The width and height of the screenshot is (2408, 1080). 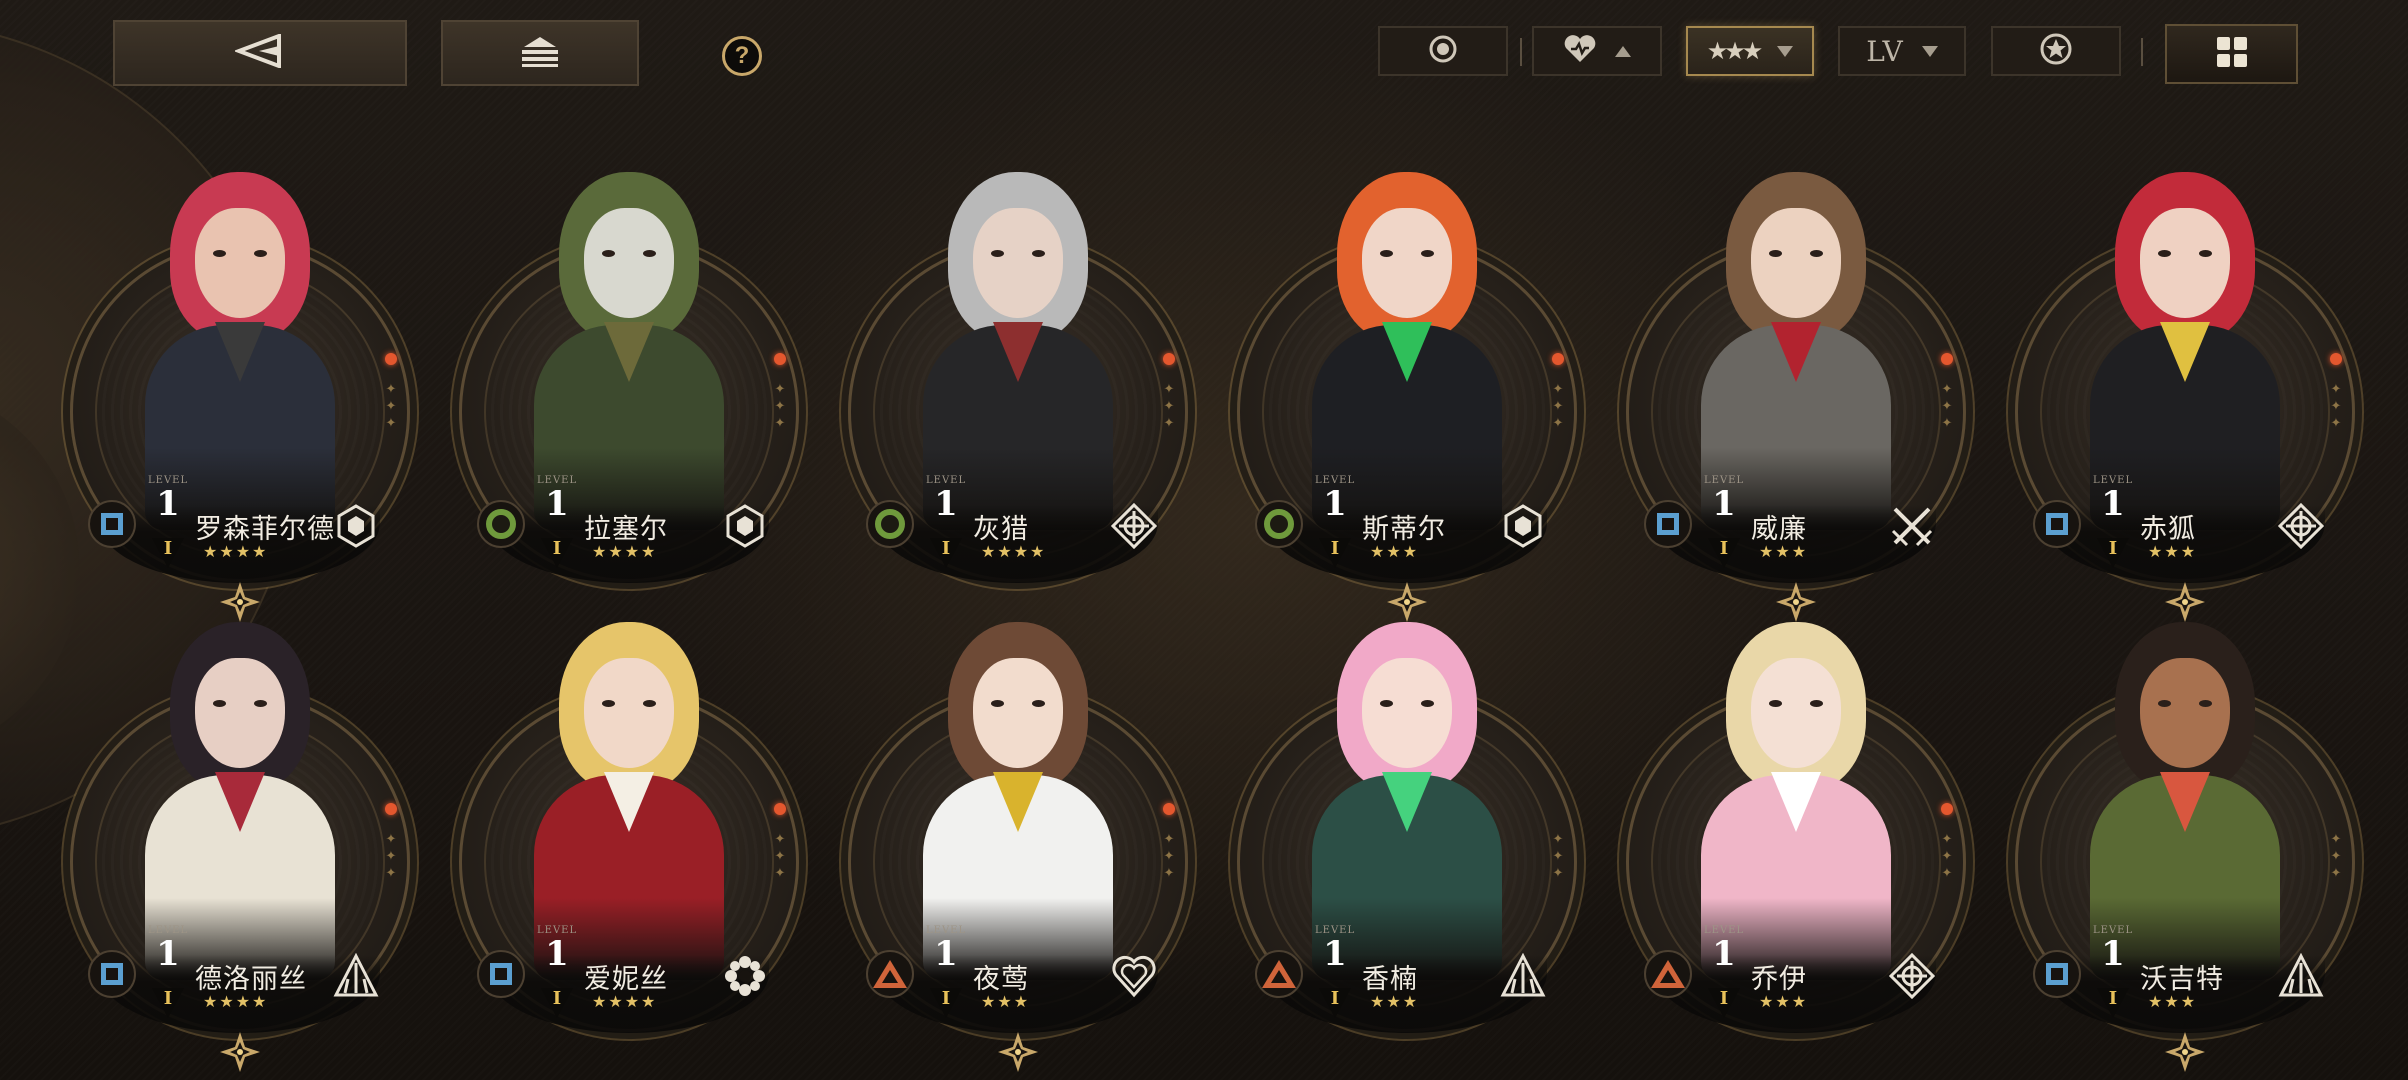 I want to click on character-name: 夜莺, so click(x=1001, y=979).